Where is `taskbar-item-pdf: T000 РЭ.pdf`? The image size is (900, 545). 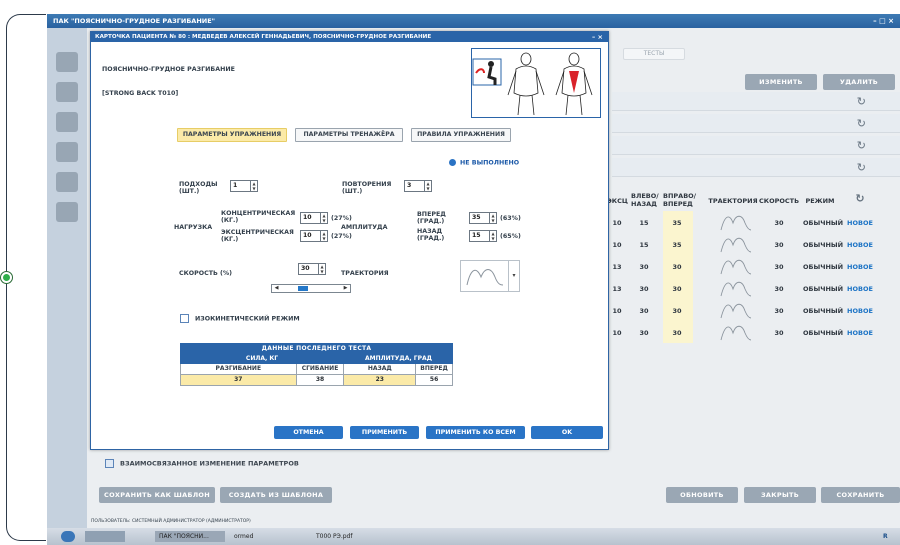
taskbar-item-pdf: T000 РЭ.pdf is located at coordinates (352, 536).